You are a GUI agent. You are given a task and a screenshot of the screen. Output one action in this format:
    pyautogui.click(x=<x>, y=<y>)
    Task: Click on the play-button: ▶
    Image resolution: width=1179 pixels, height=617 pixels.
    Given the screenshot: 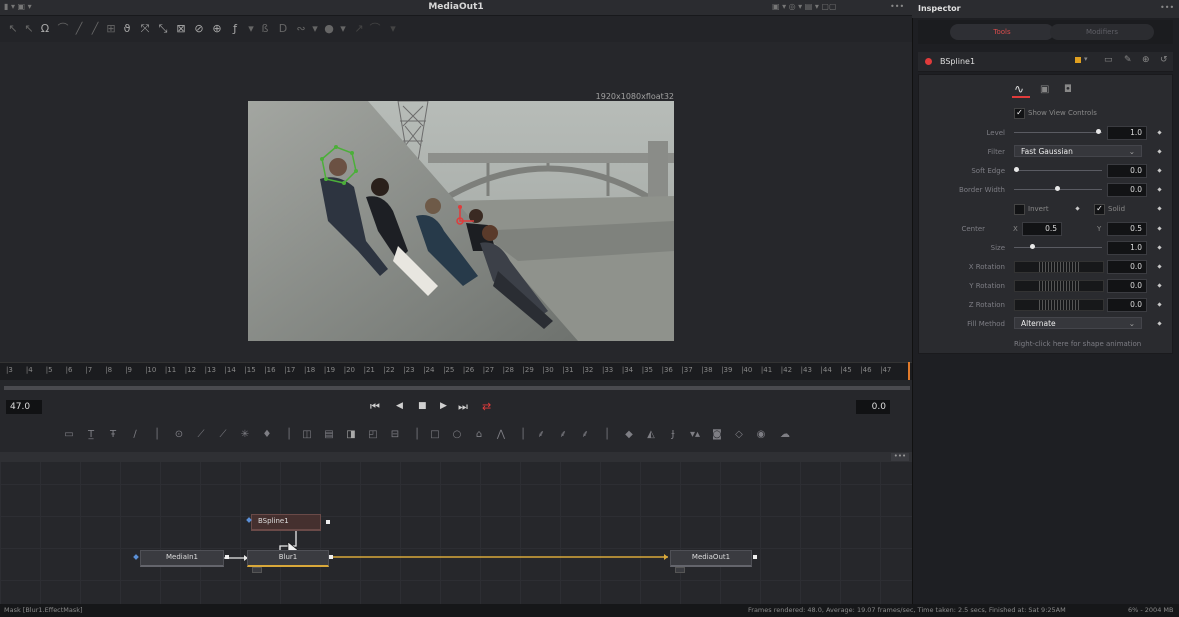 What is the action you would take?
    pyautogui.click(x=443, y=406)
    